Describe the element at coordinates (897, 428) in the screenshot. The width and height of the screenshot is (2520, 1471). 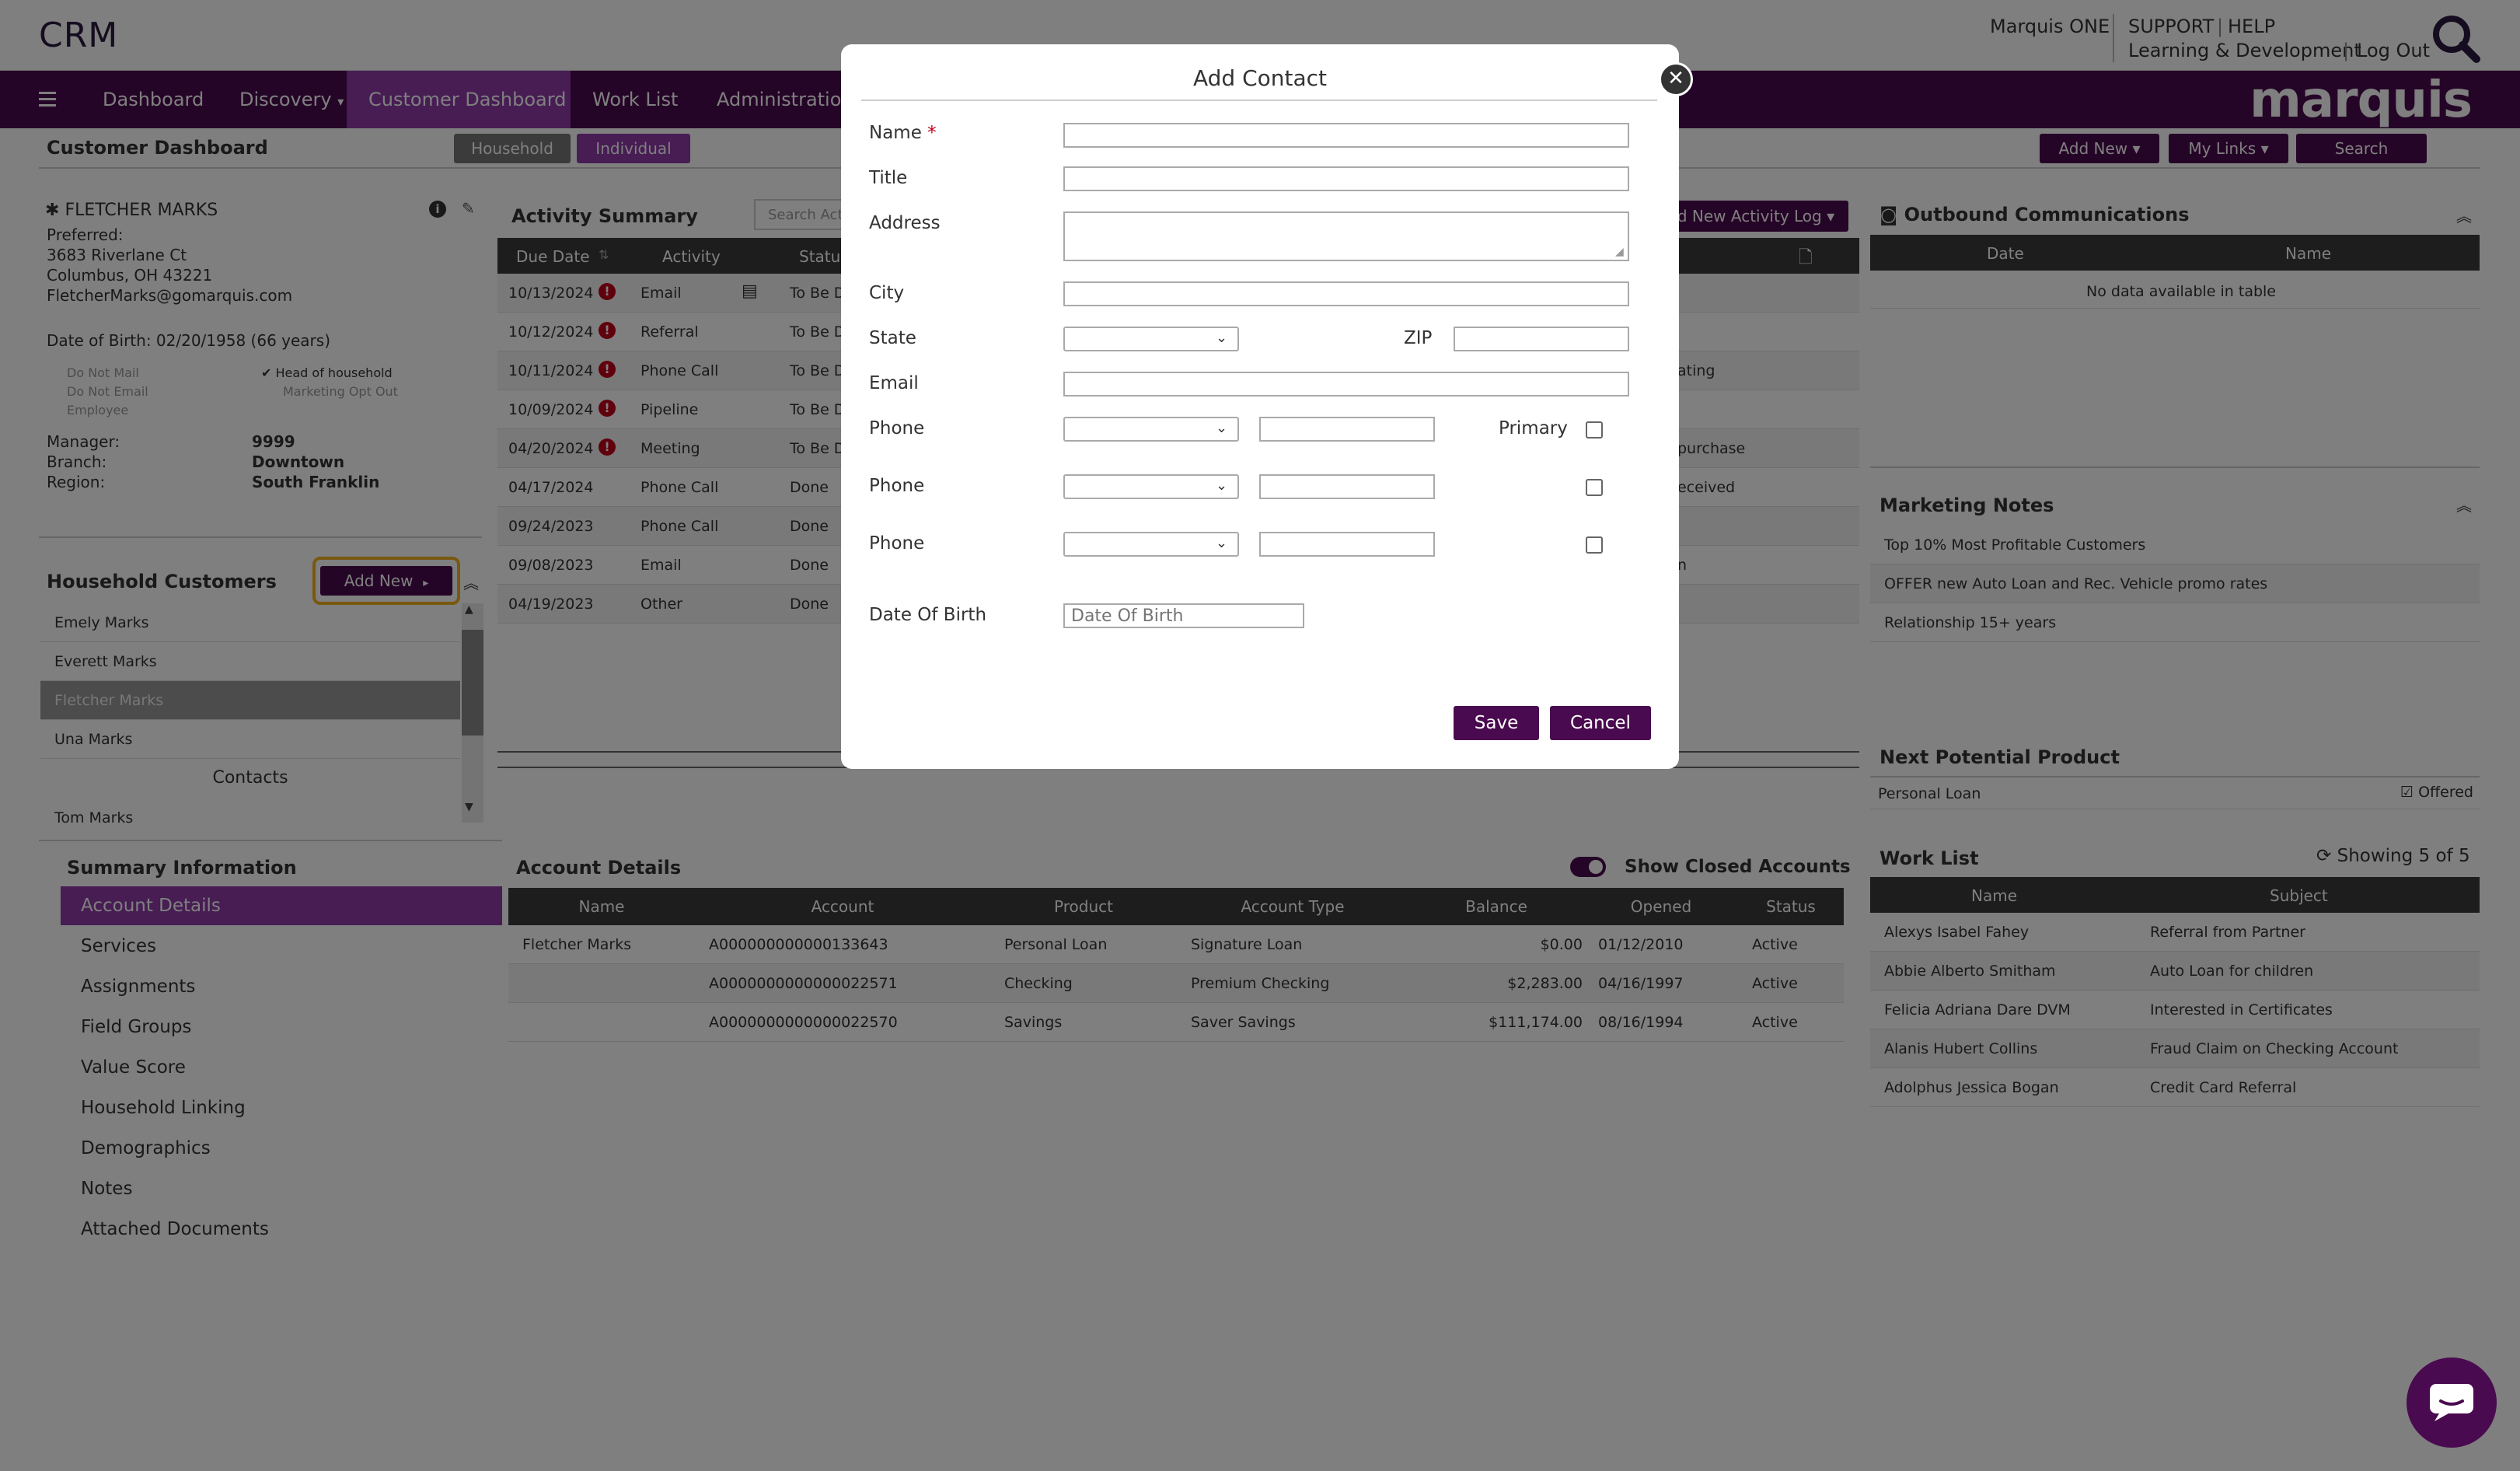
I see `phone-label-1: Phone` at that location.